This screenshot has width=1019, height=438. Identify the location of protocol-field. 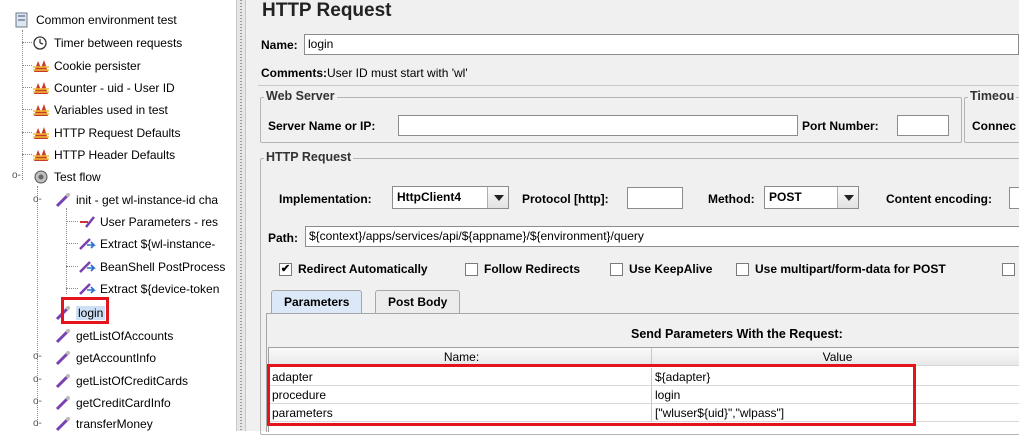
(655, 198).